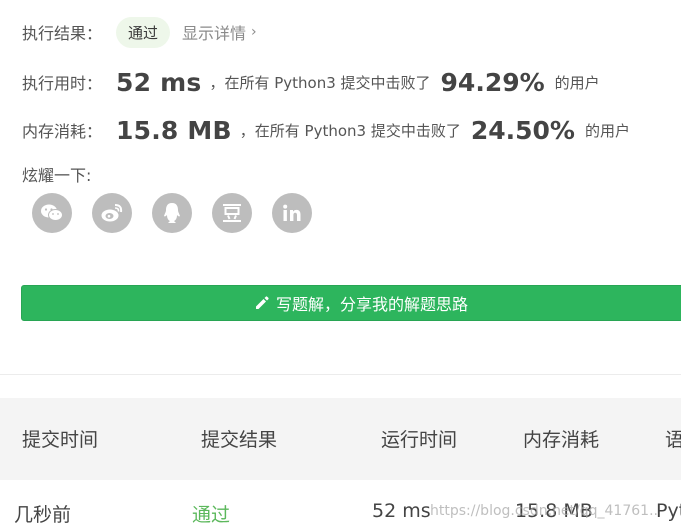 The height and width of the screenshot is (529, 681). What do you see at coordinates (52, 213) in the screenshot?
I see `wechat-icon` at bounding box center [52, 213].